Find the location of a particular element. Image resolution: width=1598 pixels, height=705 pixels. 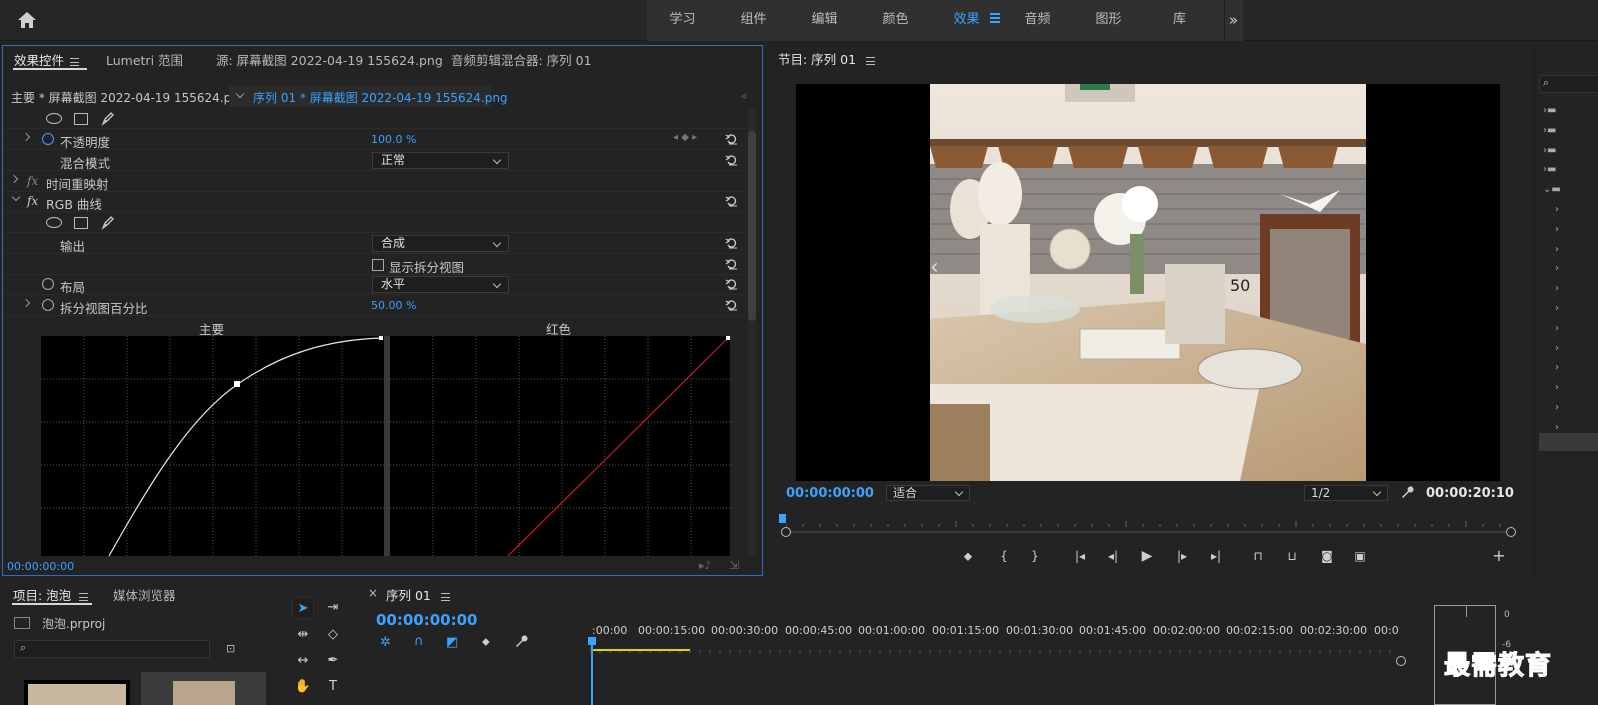

extract-icon: ⊔ is located at coordinates (1292, 556).